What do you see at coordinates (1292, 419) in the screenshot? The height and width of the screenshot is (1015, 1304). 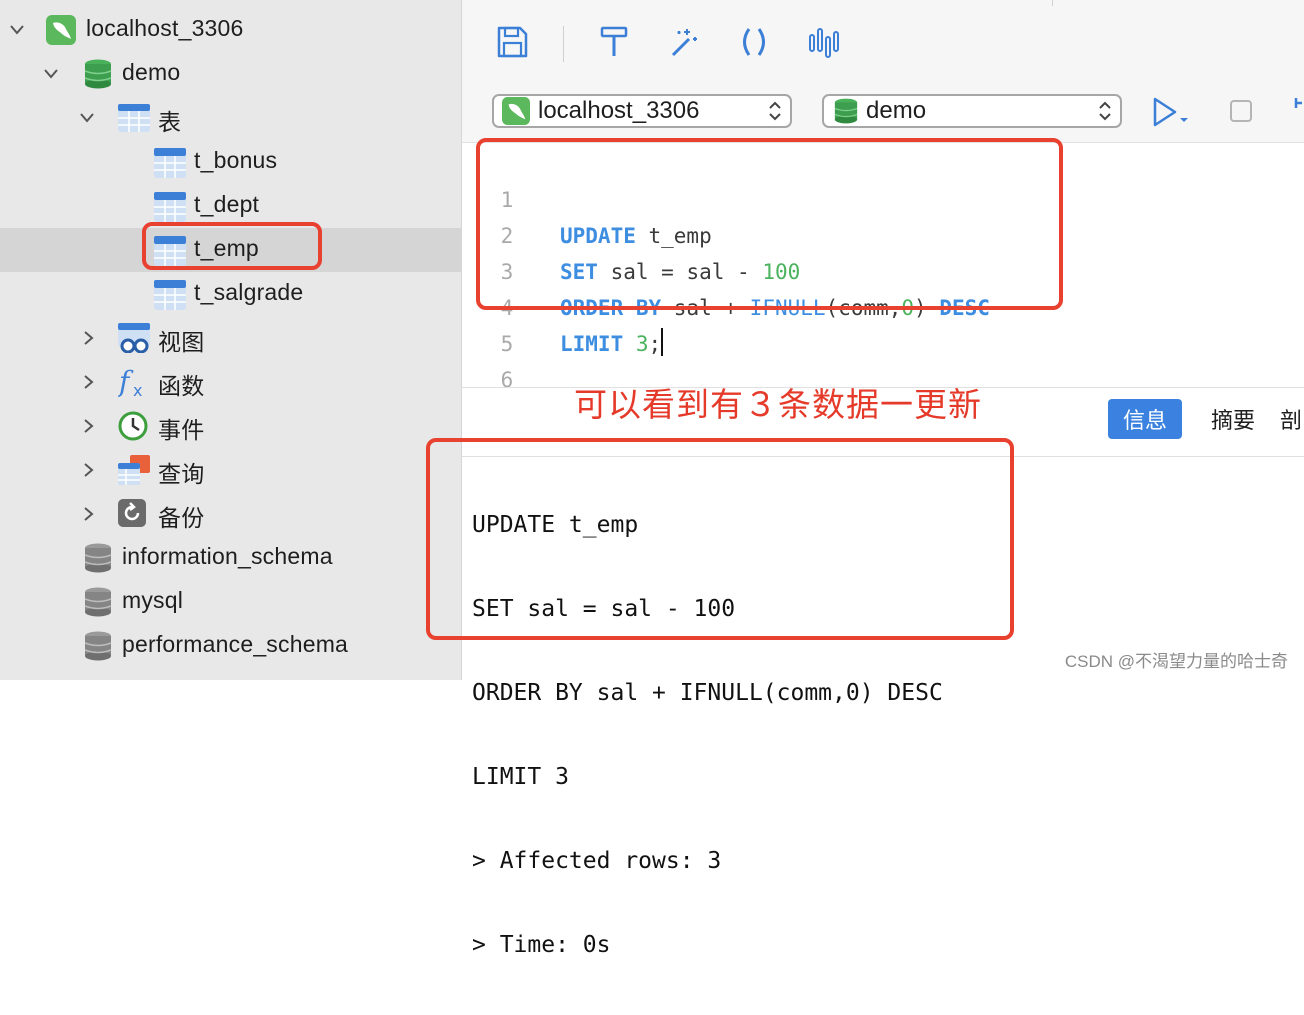 I see `tab-profile: 剖` at bounding box center [1292, 419].